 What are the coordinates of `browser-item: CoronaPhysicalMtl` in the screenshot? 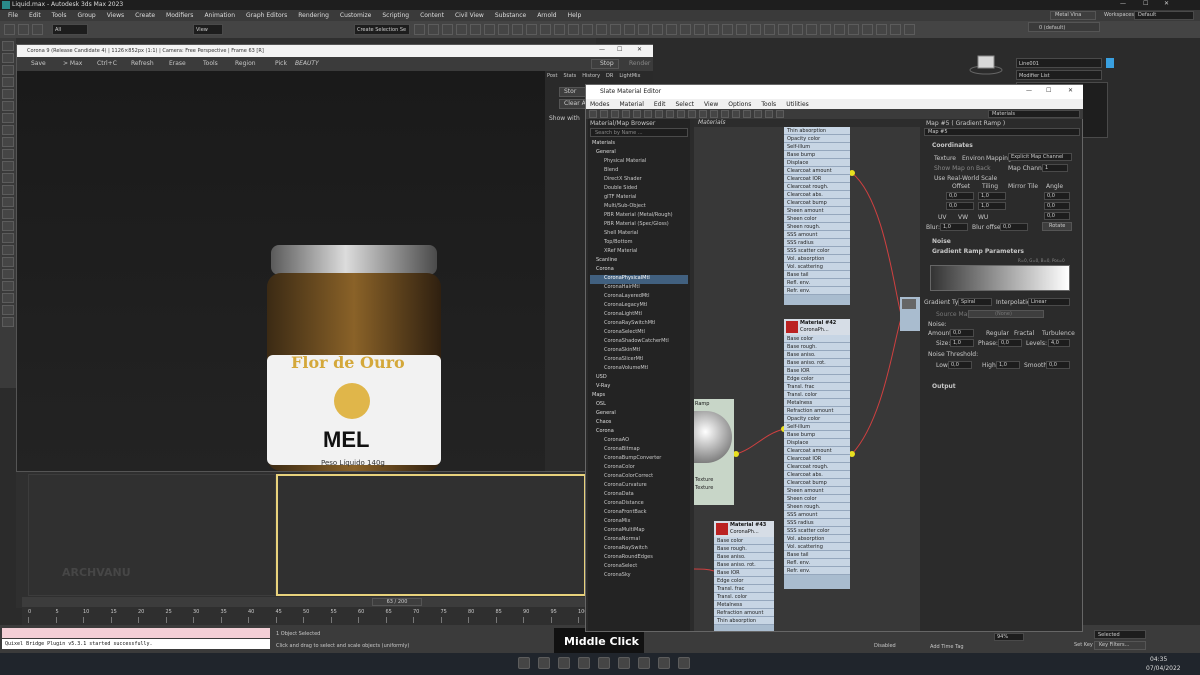 It's located at (639, 279).